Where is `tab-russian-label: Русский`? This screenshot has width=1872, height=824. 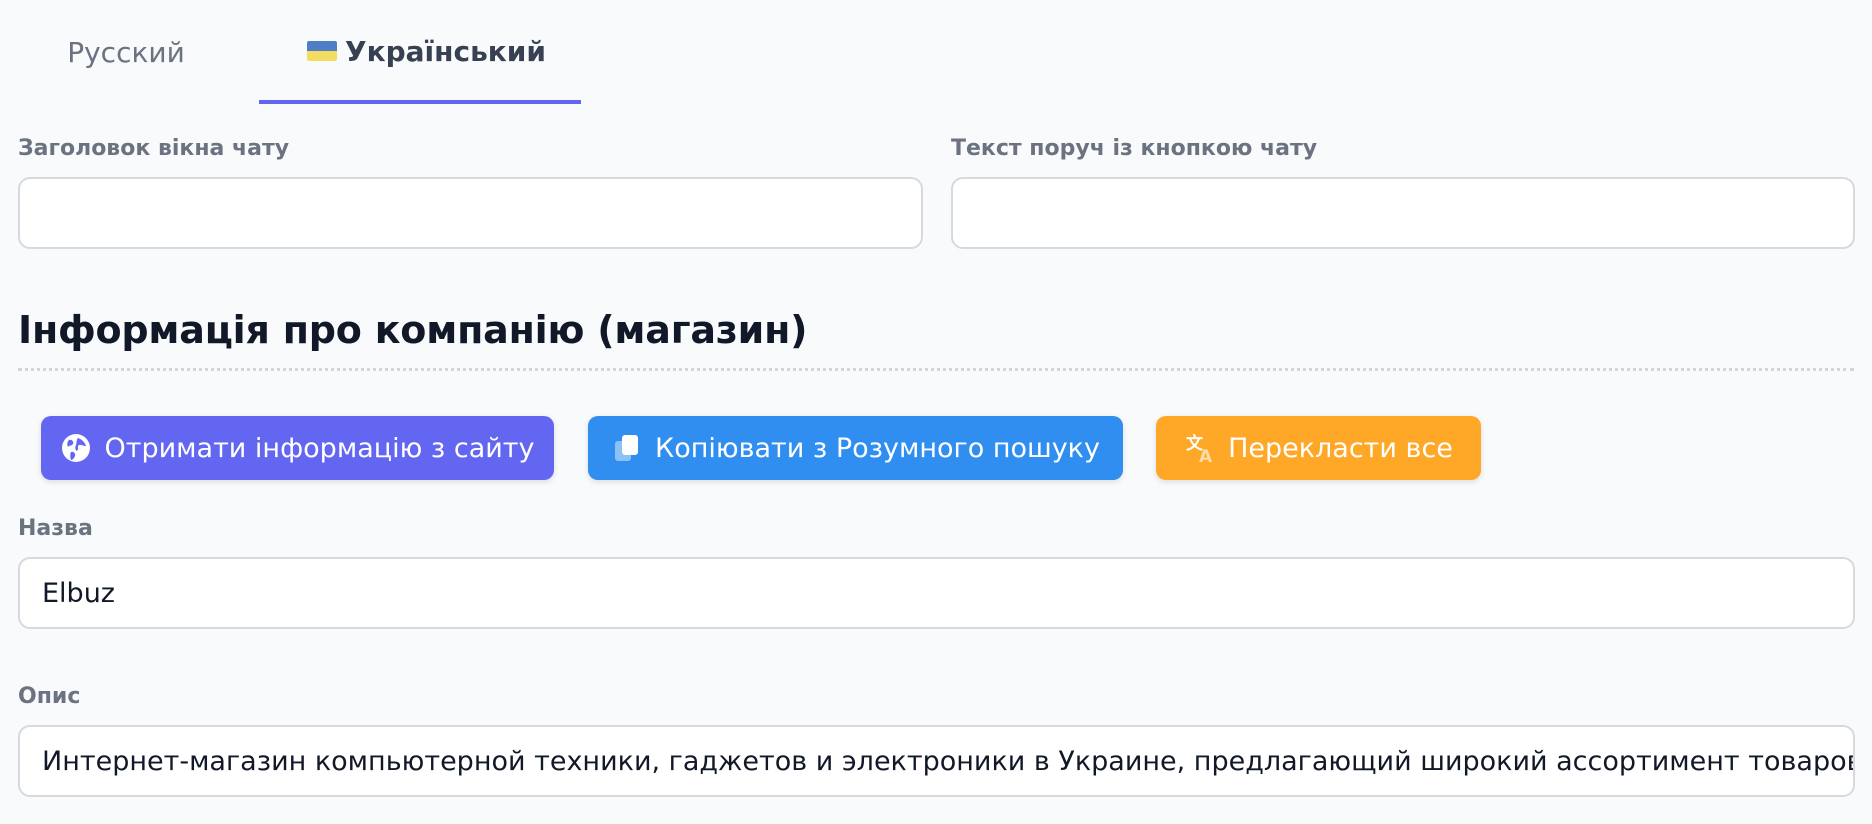 tab-russian-label: Русский is located at coordinates (126, 52).